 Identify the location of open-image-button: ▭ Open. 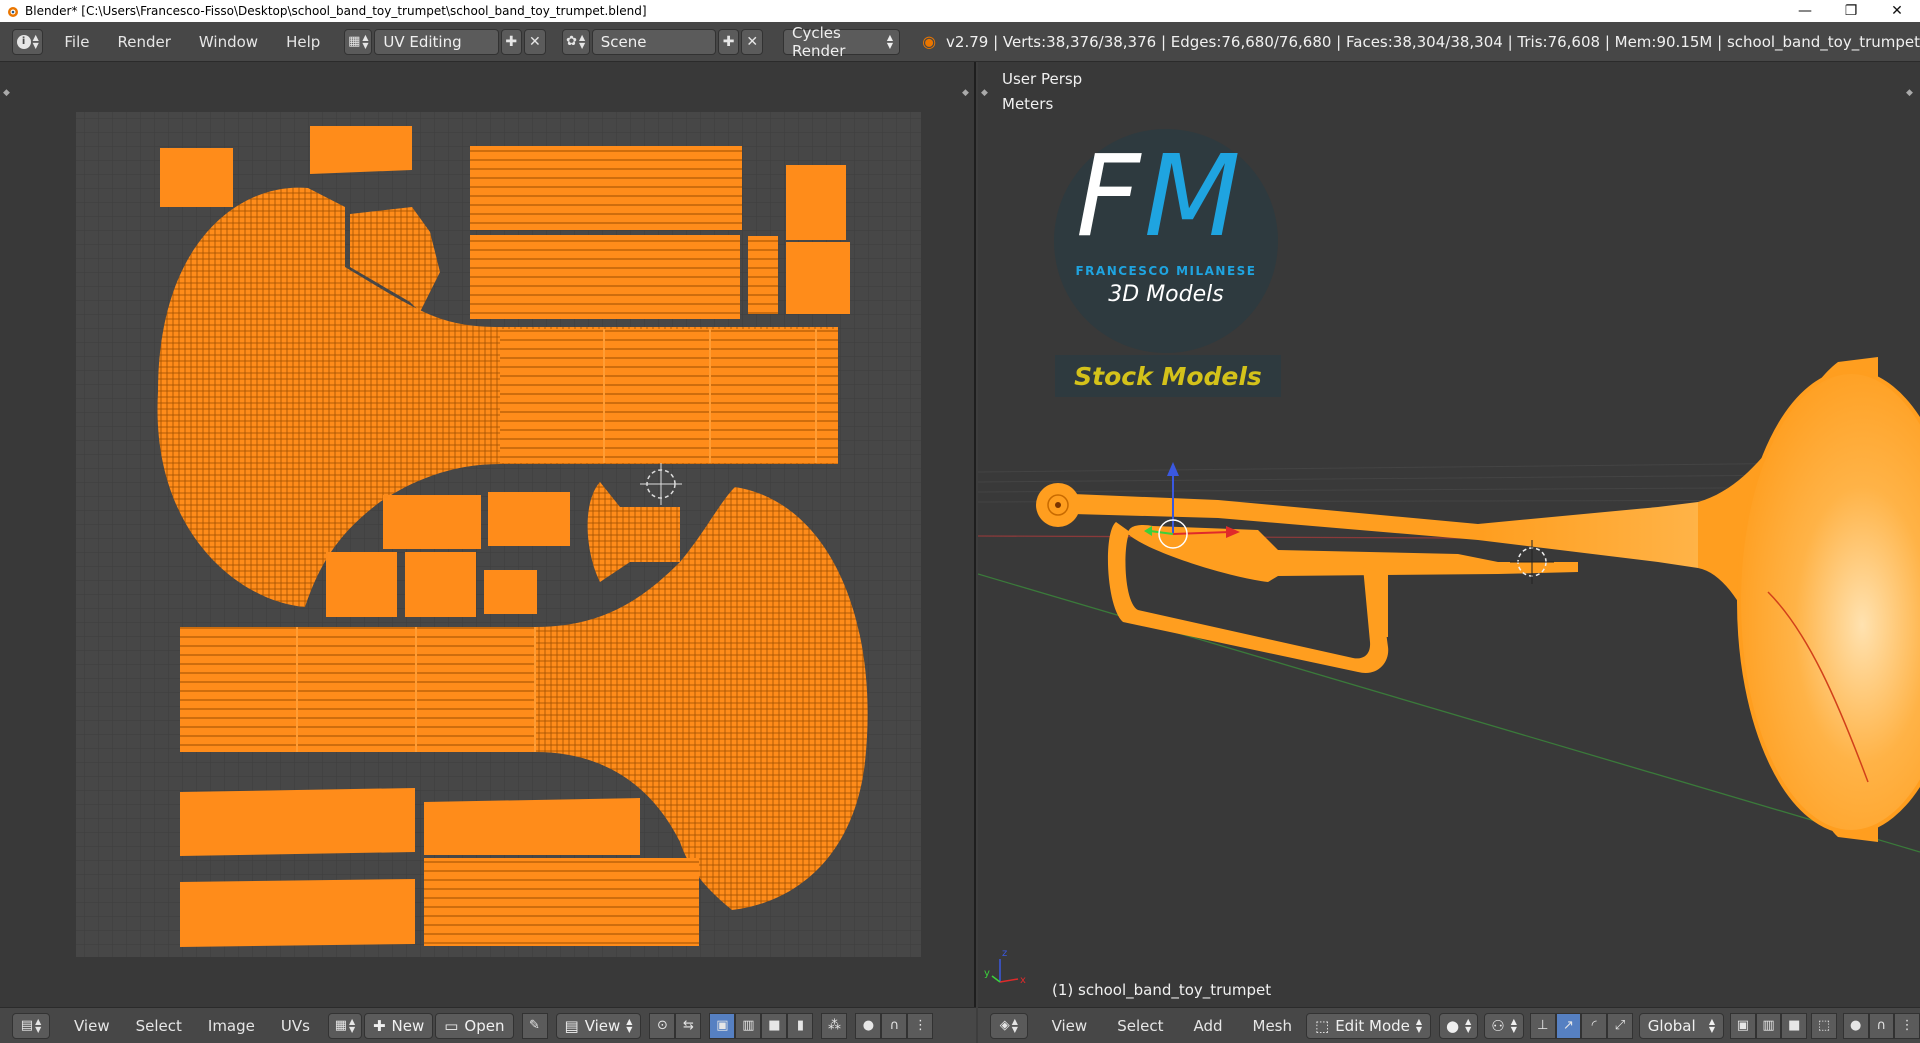
(474, 1025).